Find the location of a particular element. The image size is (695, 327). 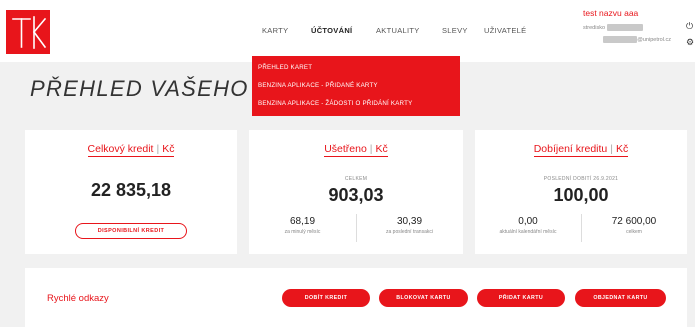

nav-item-slevy: SLEVY is located at coordinates (455, 30).